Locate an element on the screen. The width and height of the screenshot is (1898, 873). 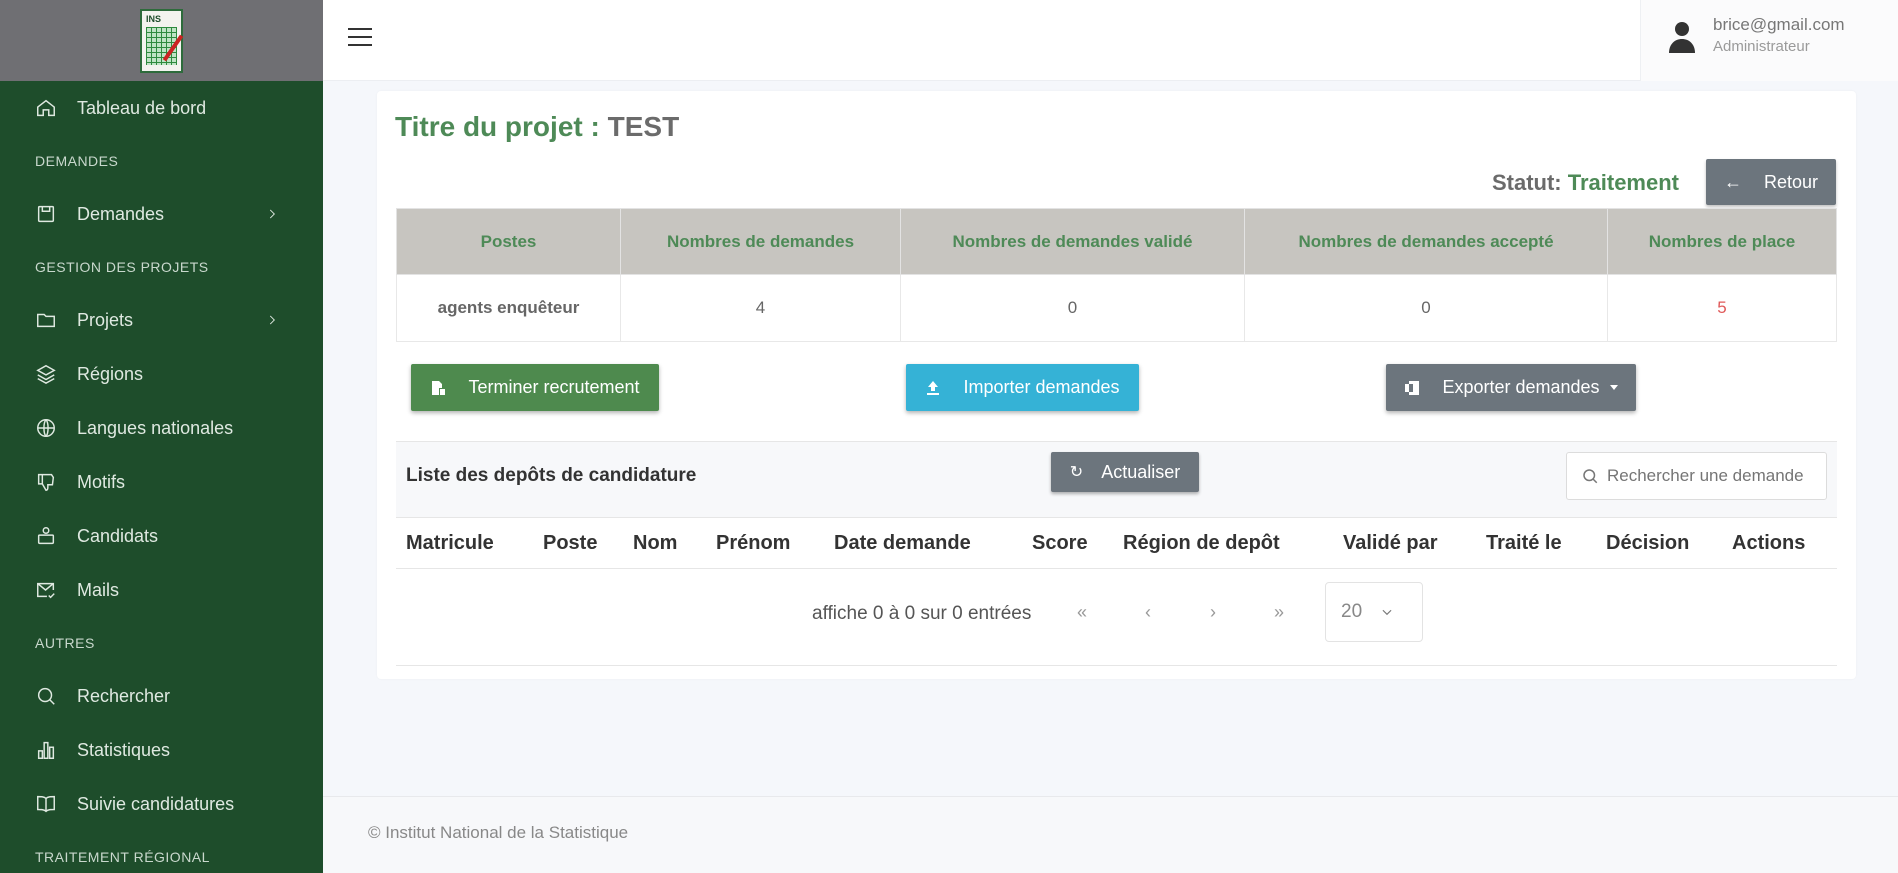
user-menu: brice@gmail.com Administrateur is located at coordinates (1769, 40).